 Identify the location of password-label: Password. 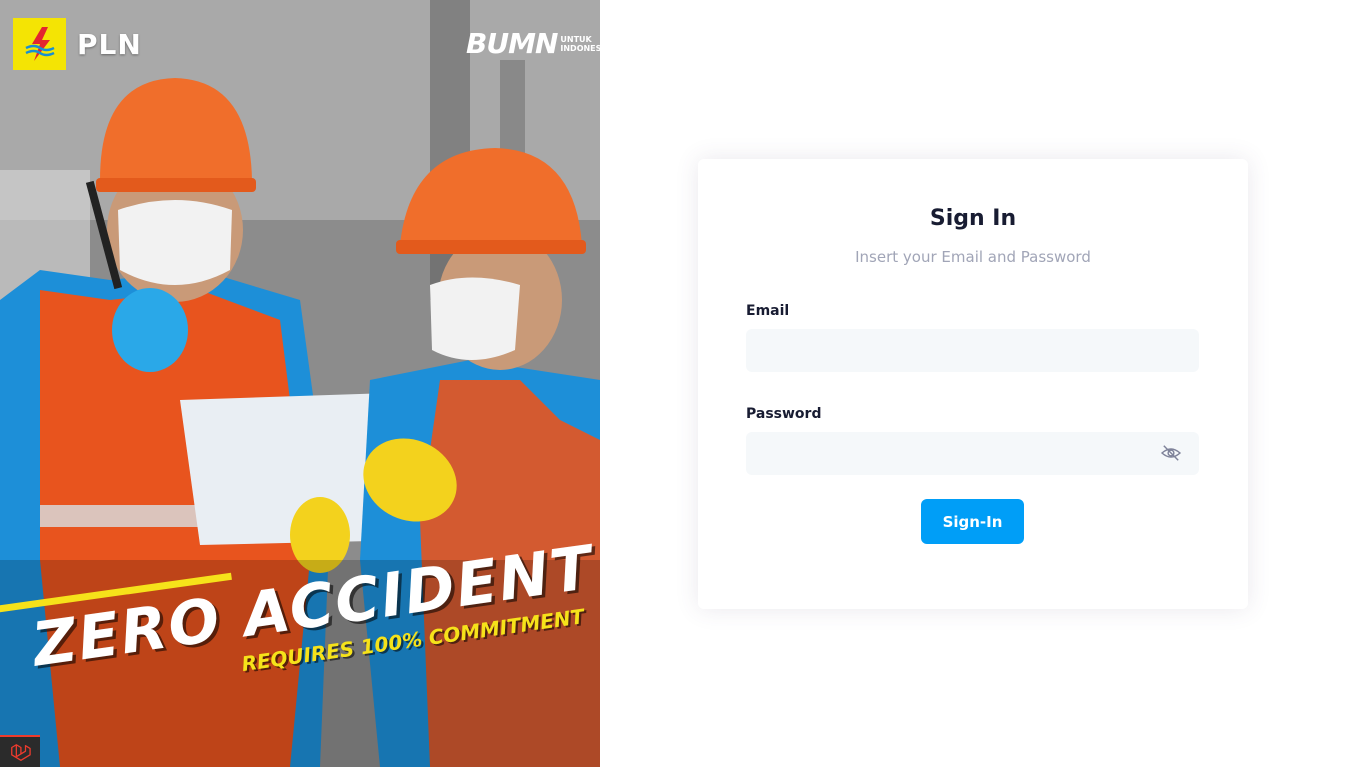
(784, 414).